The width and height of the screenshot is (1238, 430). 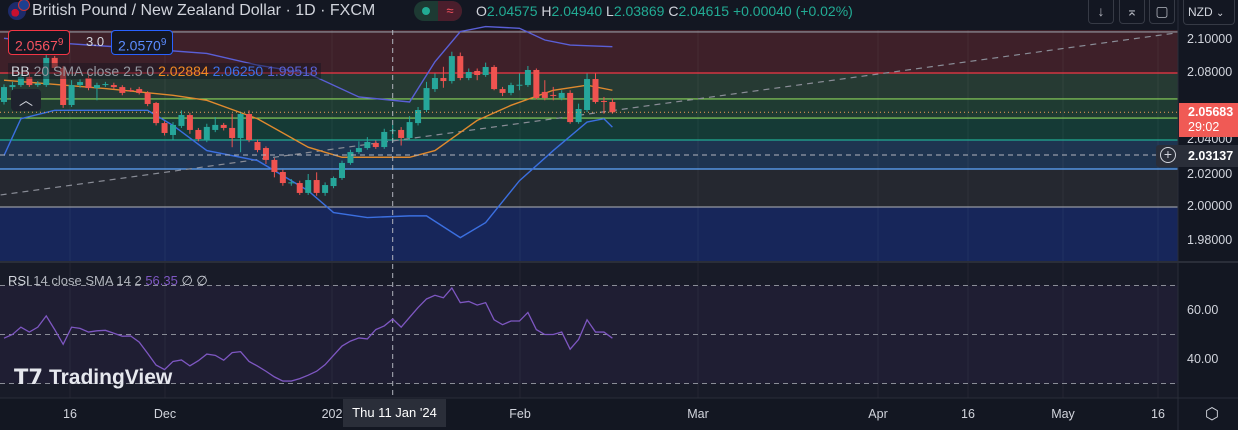 What do you see at coordinates (698, 414) in the screenshot?
I see `time-tick: Mar` at bounding box center [698, 414].